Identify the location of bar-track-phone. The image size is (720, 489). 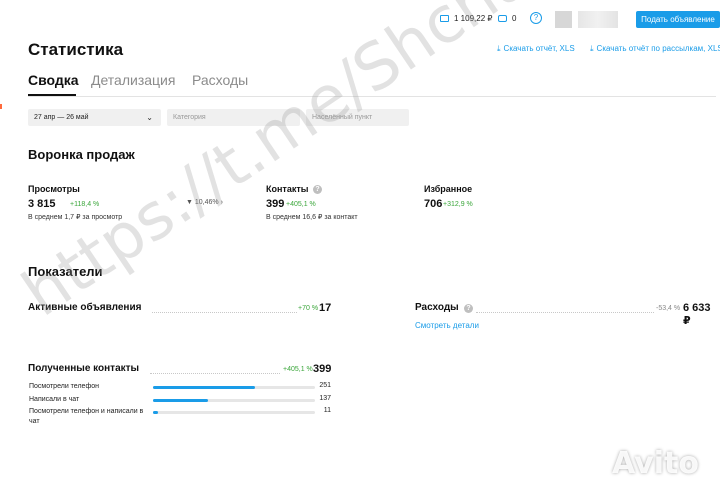
(234, 387).